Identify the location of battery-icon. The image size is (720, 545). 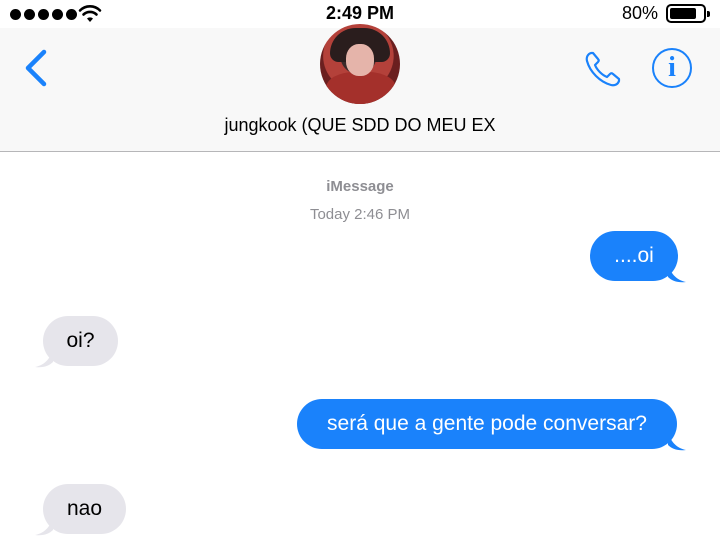
(688, 13).